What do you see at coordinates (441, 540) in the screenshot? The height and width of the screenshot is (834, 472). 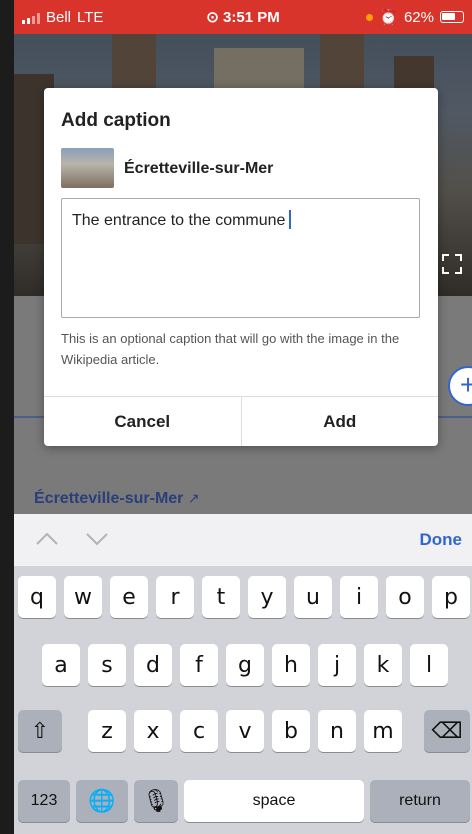 I see `done-button: Done` at bounding box center [441, 540].